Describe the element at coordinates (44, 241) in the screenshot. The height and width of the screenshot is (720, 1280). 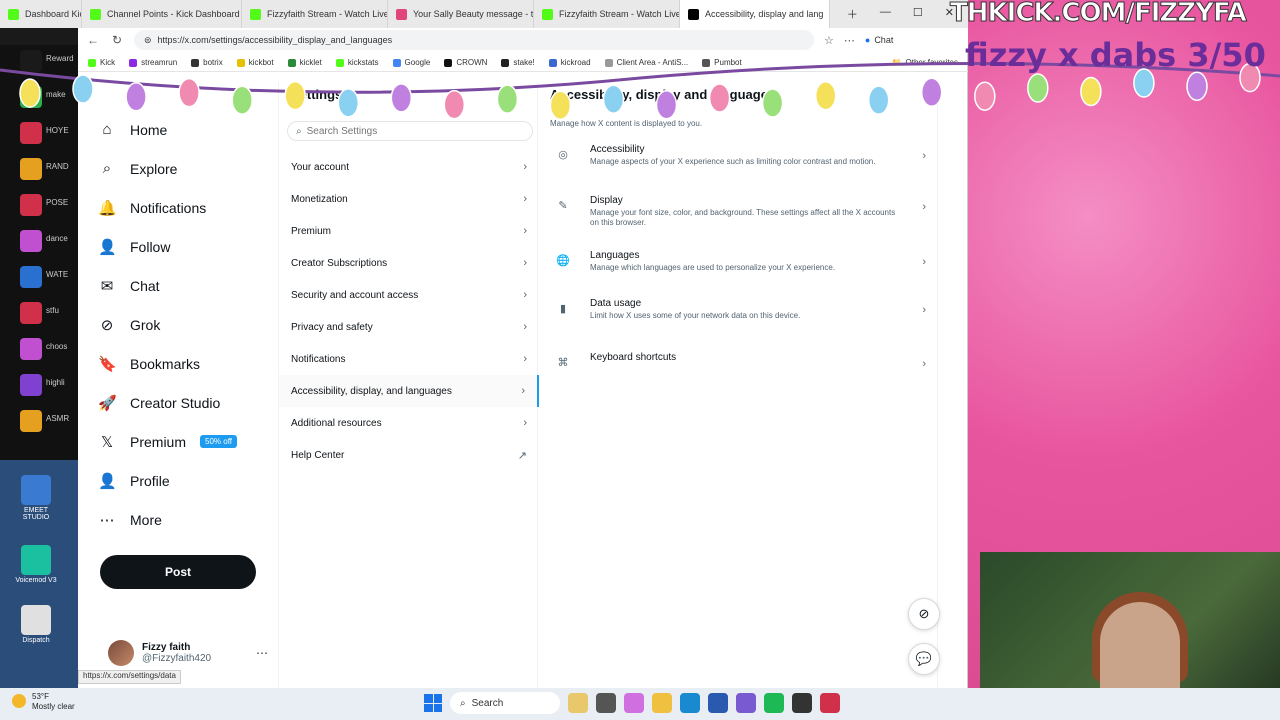
I see `stream-app-icon: dance` at that location.